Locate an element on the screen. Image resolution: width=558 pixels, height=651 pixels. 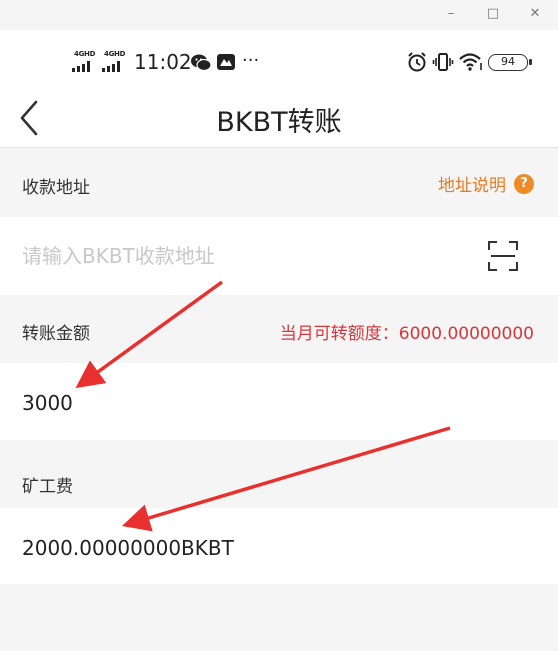
wechat-icon is located at coordinates (201, 63).